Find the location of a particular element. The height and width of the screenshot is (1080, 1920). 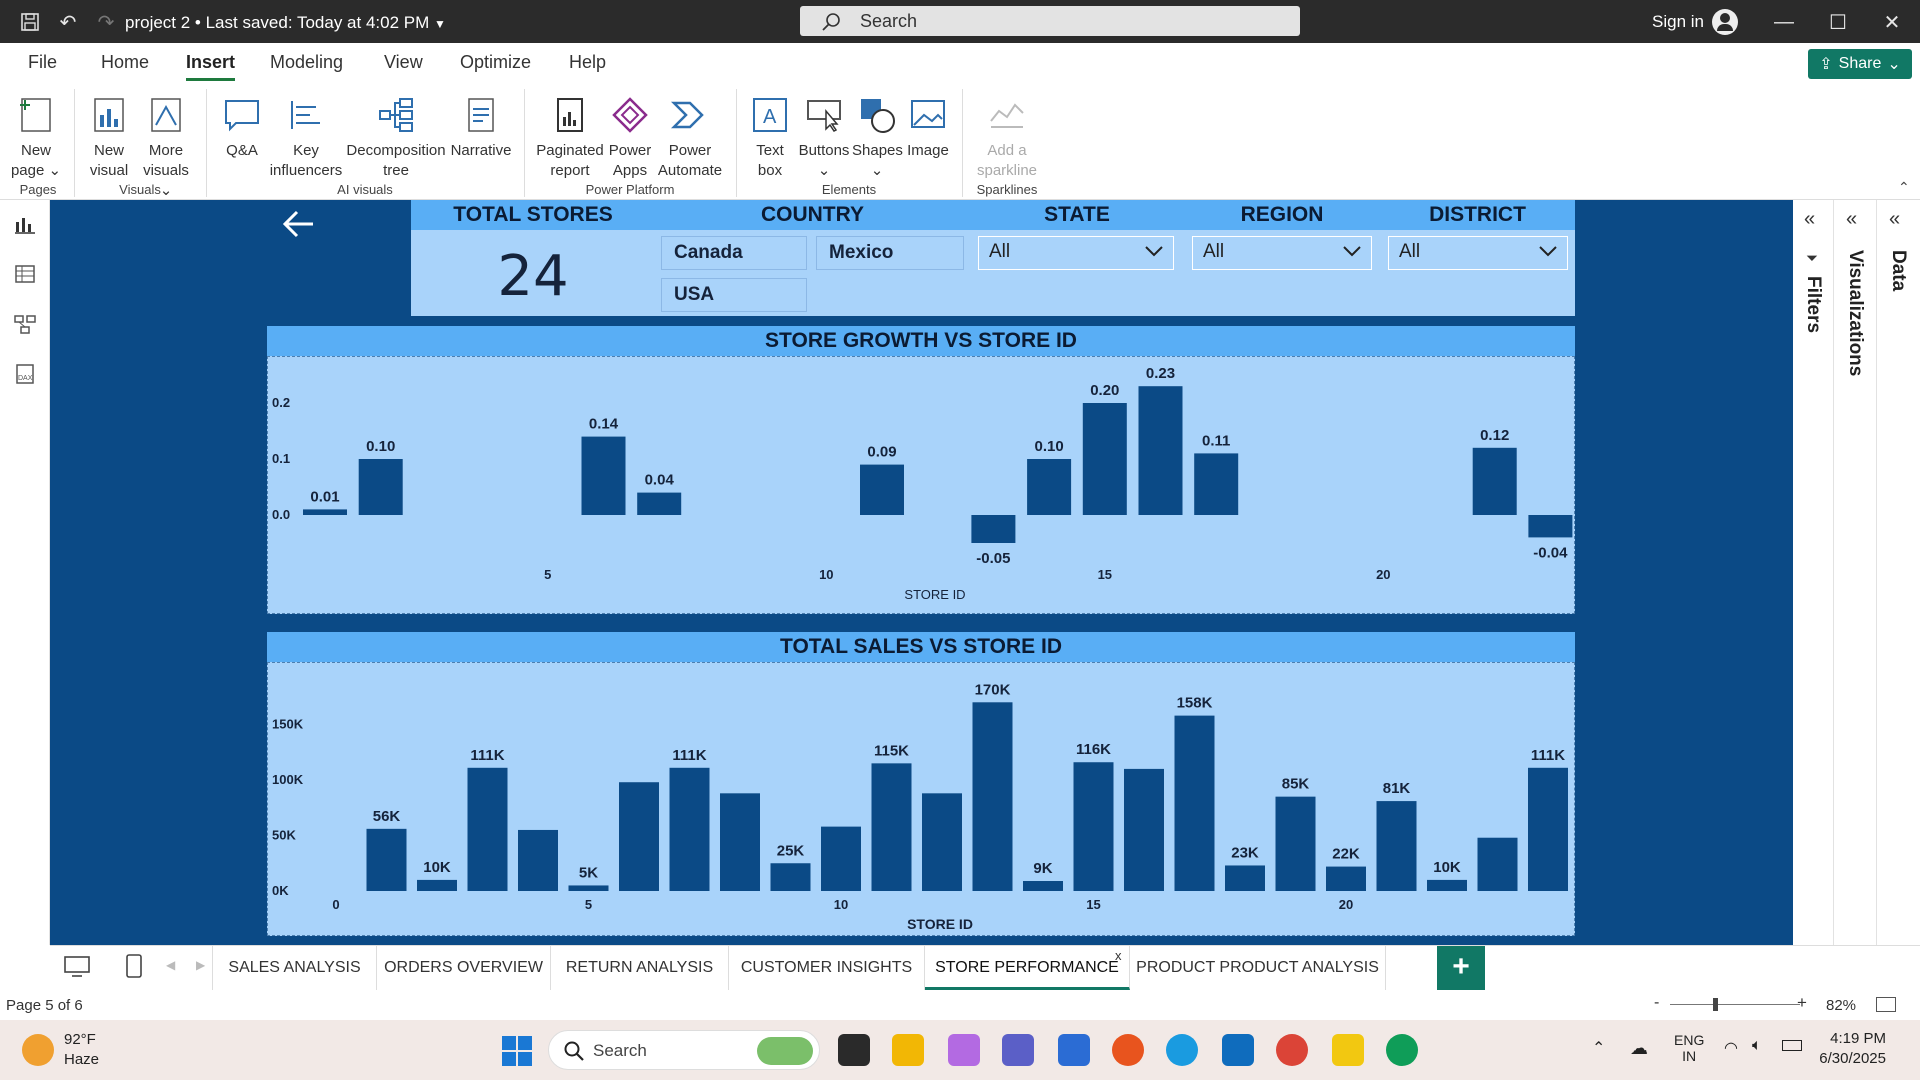

back-arrow-icon is located at coordinates (299, 224).